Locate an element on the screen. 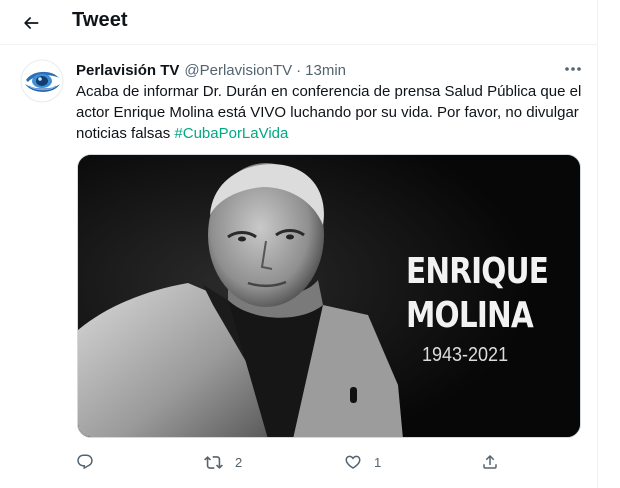 The image size is (620, 488). more-options-button is located at coordinates (573, 69).